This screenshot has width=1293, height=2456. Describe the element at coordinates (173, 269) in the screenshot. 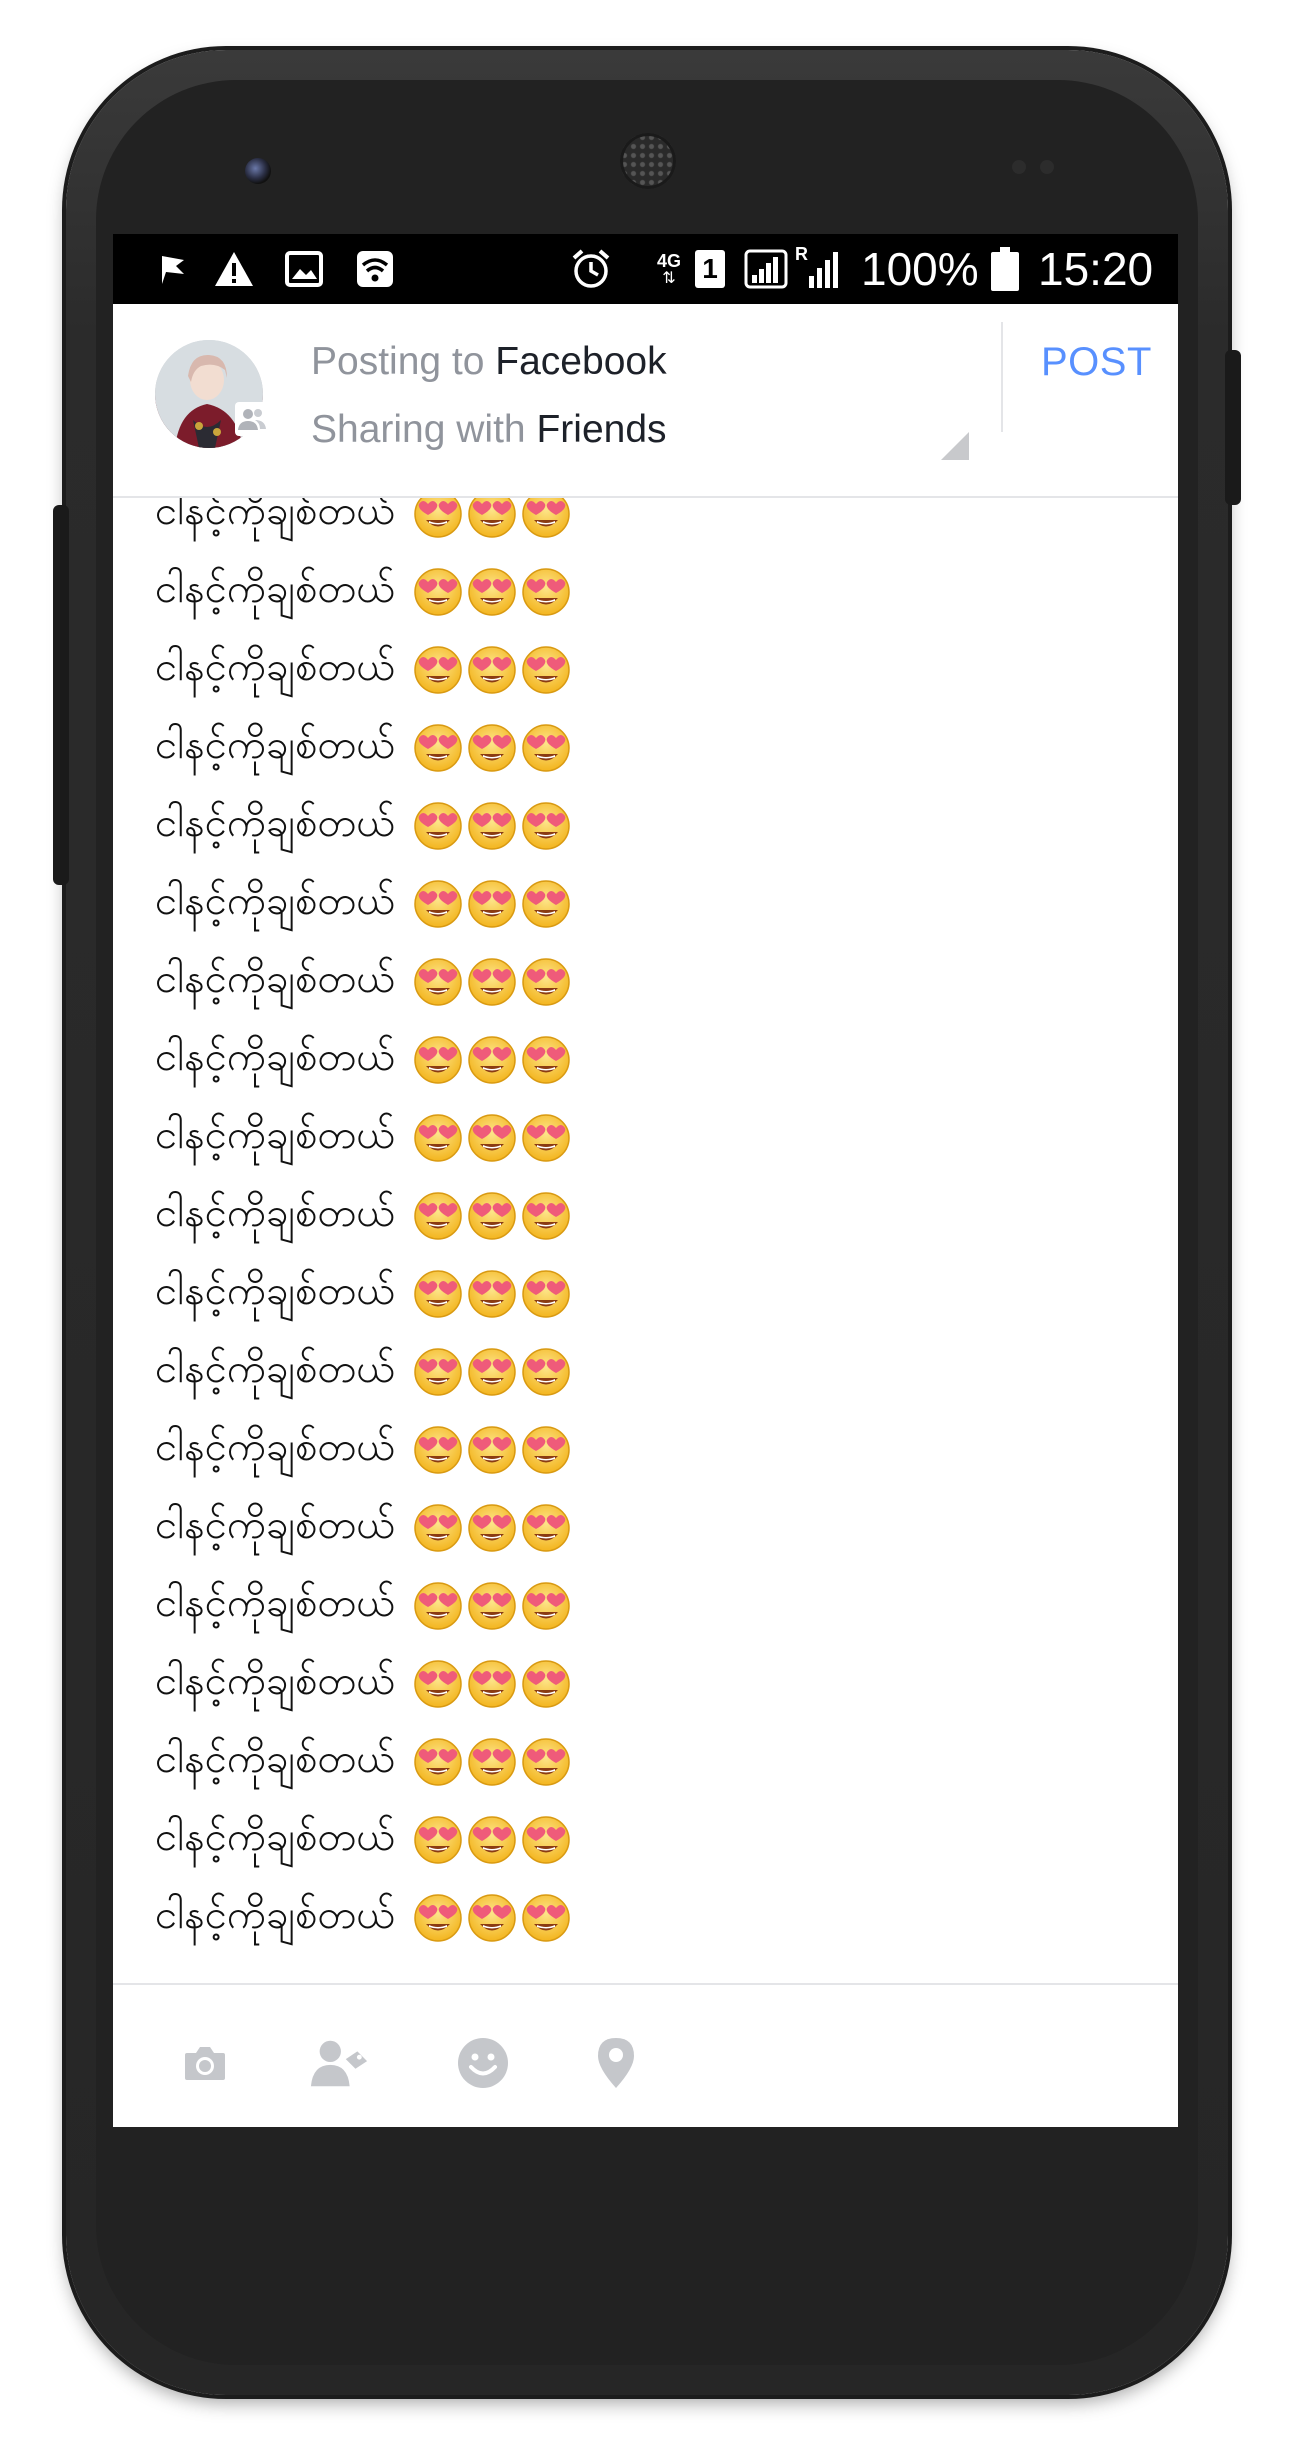

I see `flag-icon` at that location.